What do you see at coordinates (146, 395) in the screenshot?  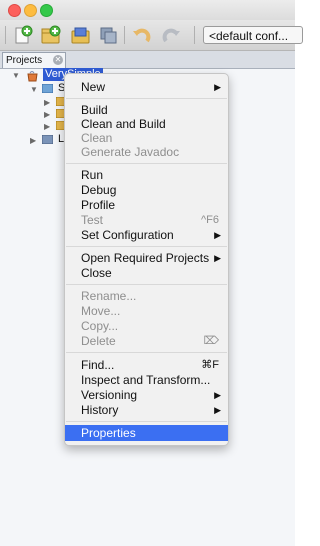 I see `menu-item-versioning: Versioning ▶` at bounding box center [146, 395].